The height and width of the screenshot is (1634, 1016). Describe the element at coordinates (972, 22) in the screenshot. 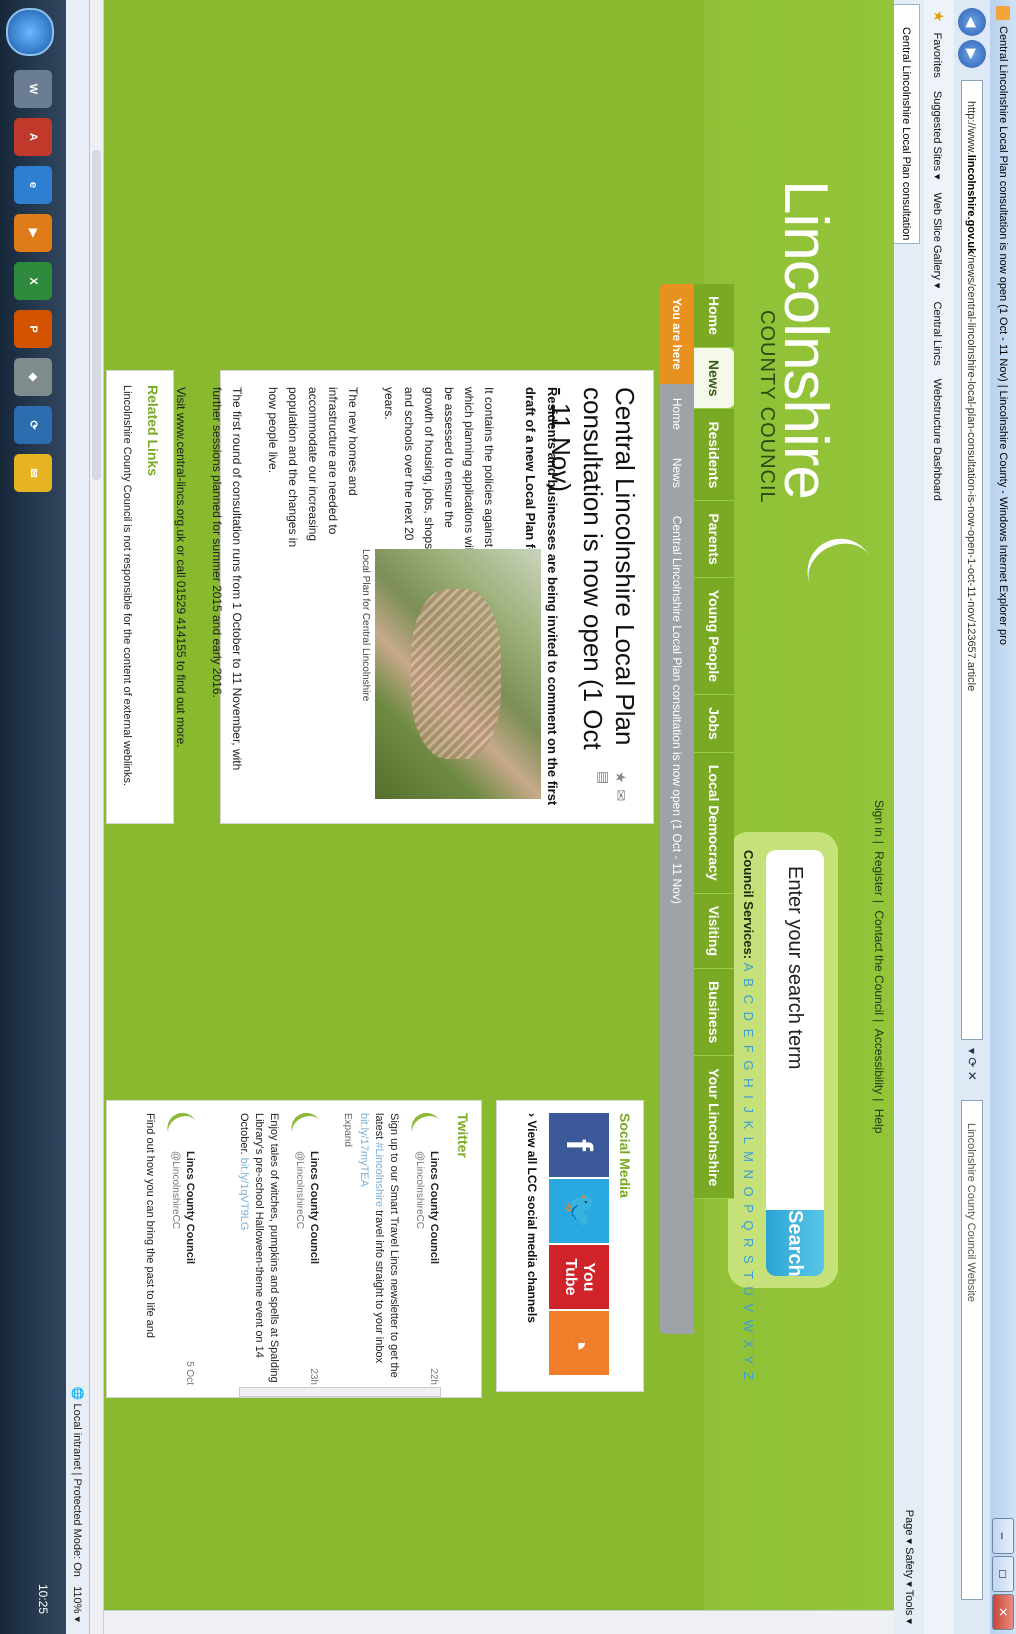

I see `back-icon: ◀` at that location.